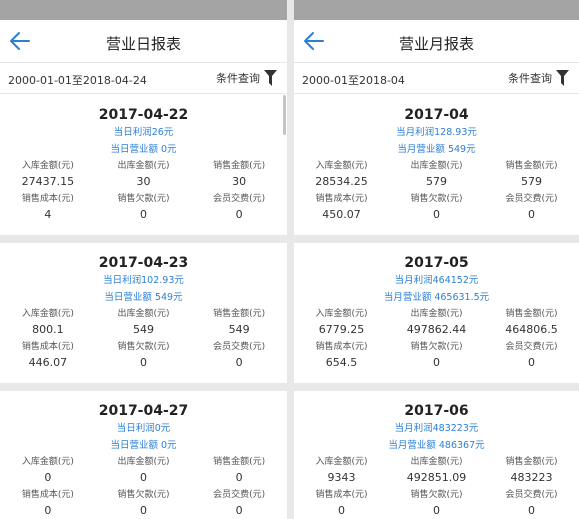  Describe the element at coordinates (143, 44) in the screenshot. I see `page-title: 营业日报表` at that location.